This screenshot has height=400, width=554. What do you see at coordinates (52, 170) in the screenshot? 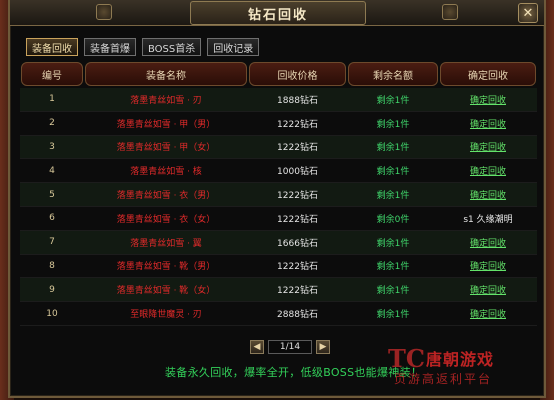
I see `cell-id: 4` at bounding box center [52, 170].